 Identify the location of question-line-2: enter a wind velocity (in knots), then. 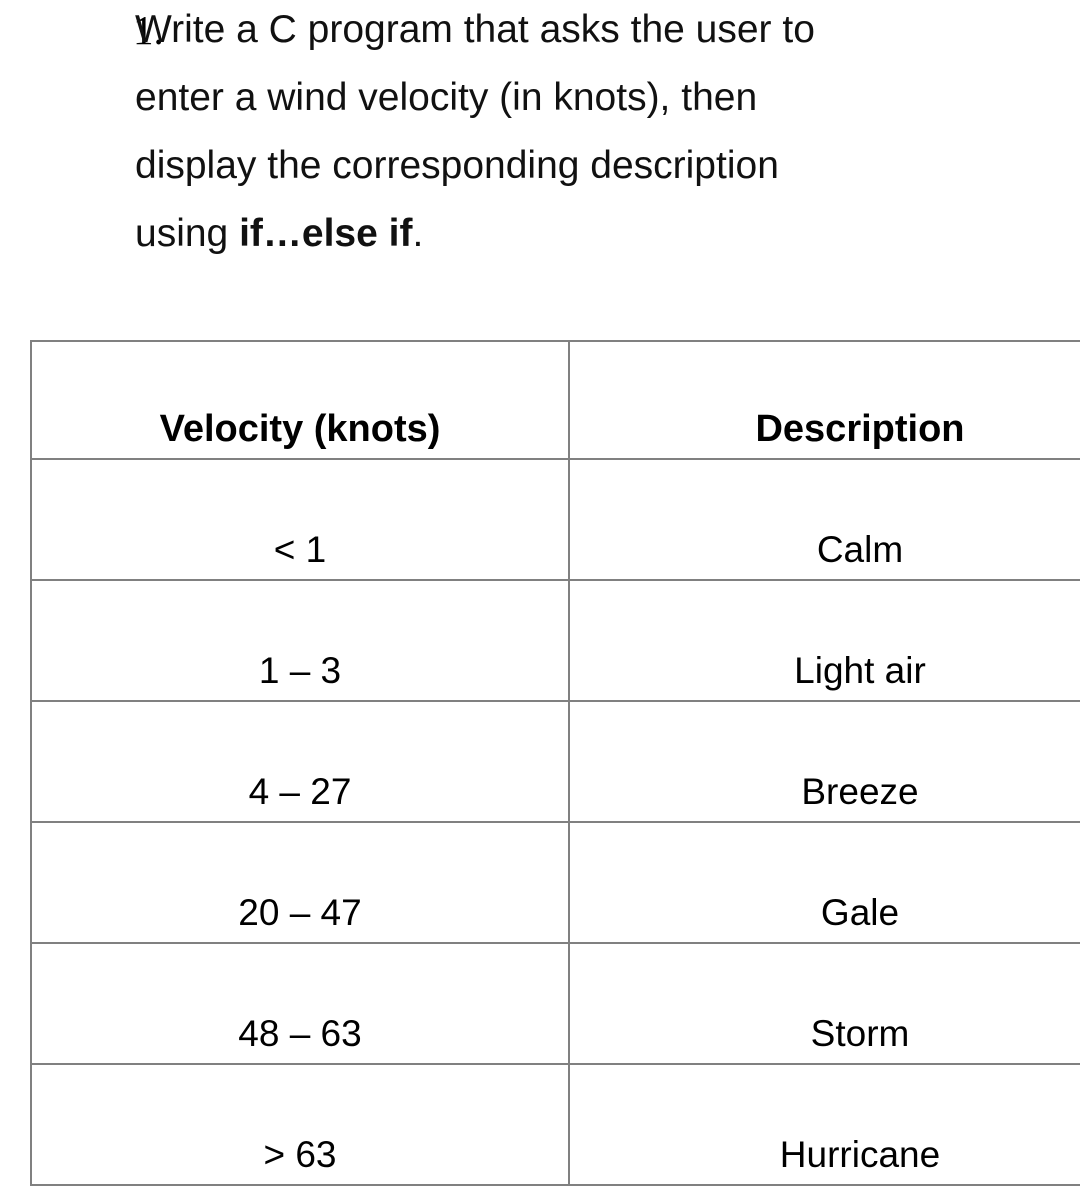
(446, 97).